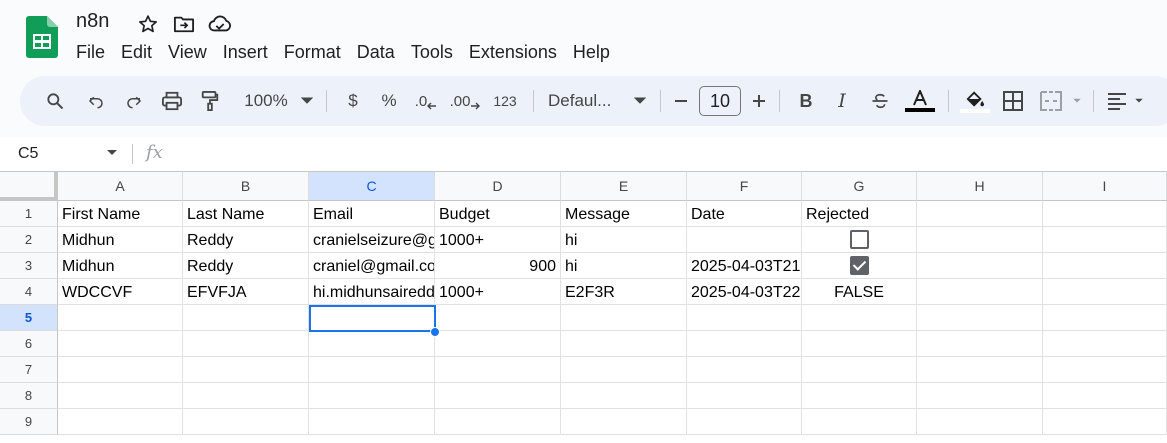  What do you see at coordinates (859, 318) in the screenshot?
I see `cell-g5` at bounding box center [859, 318].